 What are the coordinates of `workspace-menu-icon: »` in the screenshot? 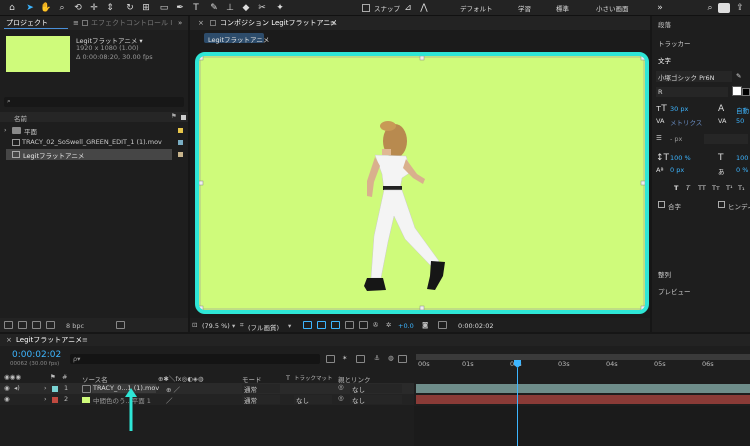 It's located at (660, 8).